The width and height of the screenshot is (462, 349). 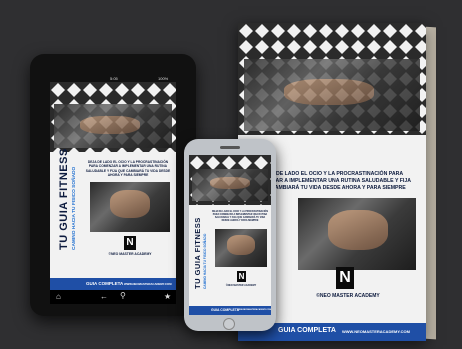 I want to click on phone-brand-name: ©NEO MASTER ACADEMY, so click(x=241, y=285).